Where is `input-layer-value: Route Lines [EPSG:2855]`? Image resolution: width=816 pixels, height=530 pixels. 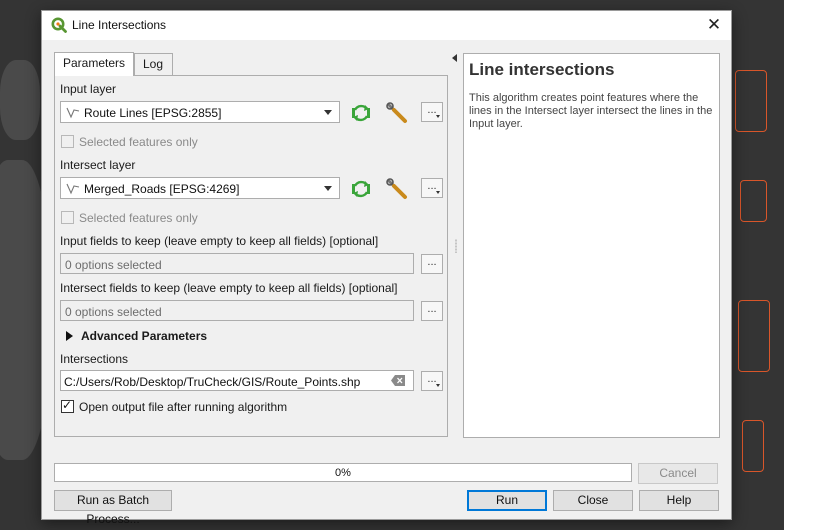
input-layer-value: Route Lines [EPSG:2855] is located at coordinates (153, 113).